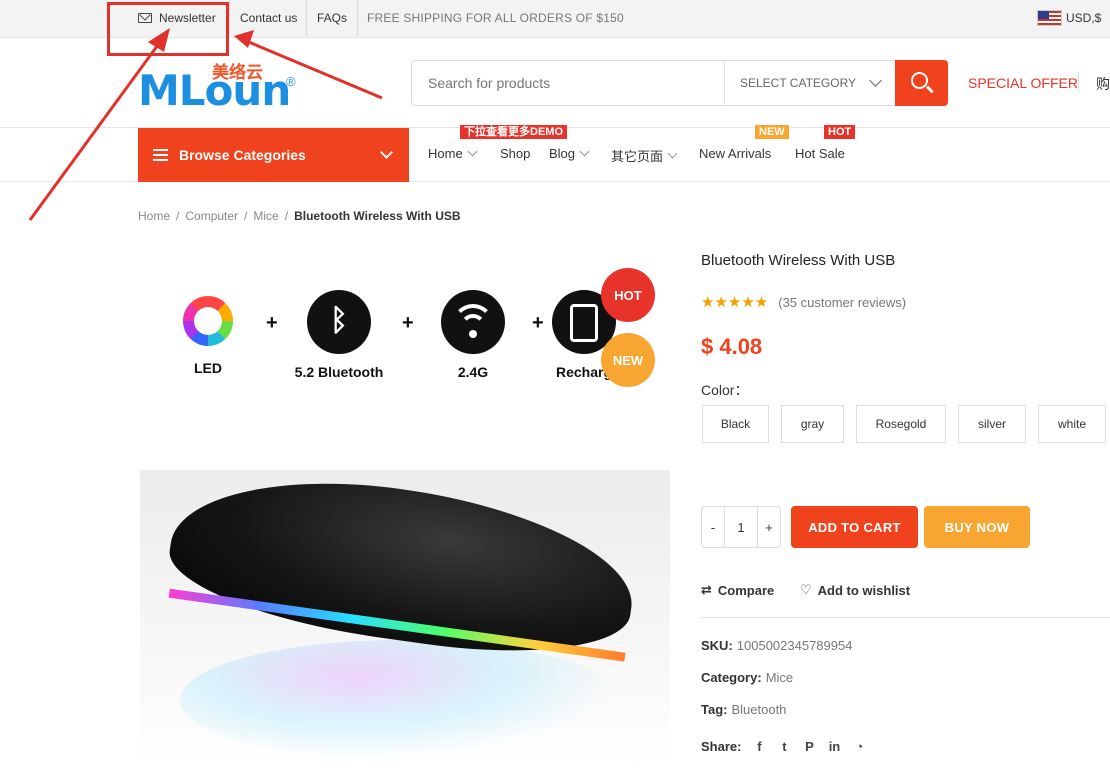 The height and width of the screenshot is (768, 1110). I want to click on feature-24g: 2.4G, so click(473, 335).